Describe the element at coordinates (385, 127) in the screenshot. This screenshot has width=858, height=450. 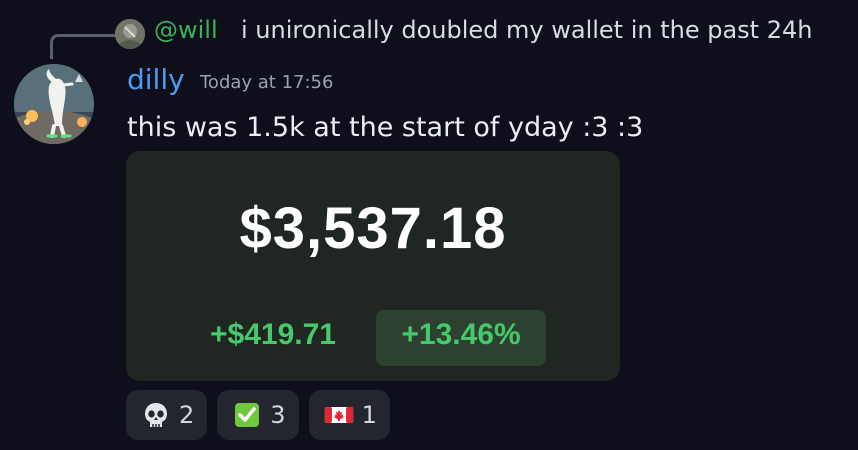
I see `message-content: this was 1.5k at the start of yday :3 :3` at that location.